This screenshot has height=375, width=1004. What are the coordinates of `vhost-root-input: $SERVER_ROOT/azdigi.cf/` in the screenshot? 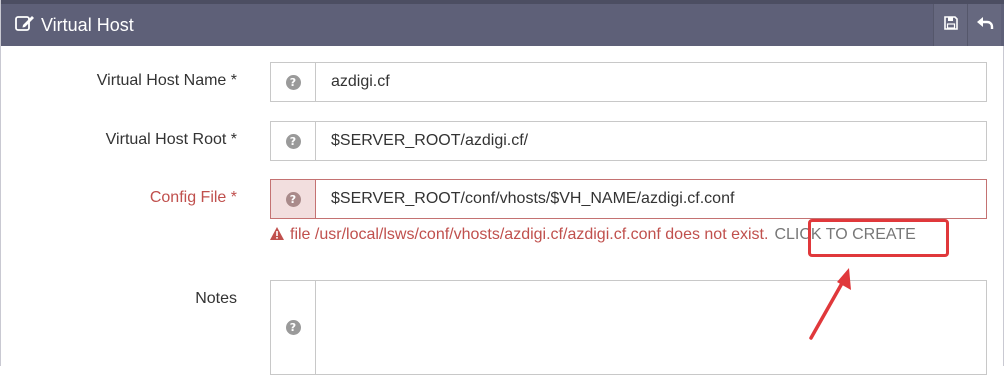 It's located at (651, 141).